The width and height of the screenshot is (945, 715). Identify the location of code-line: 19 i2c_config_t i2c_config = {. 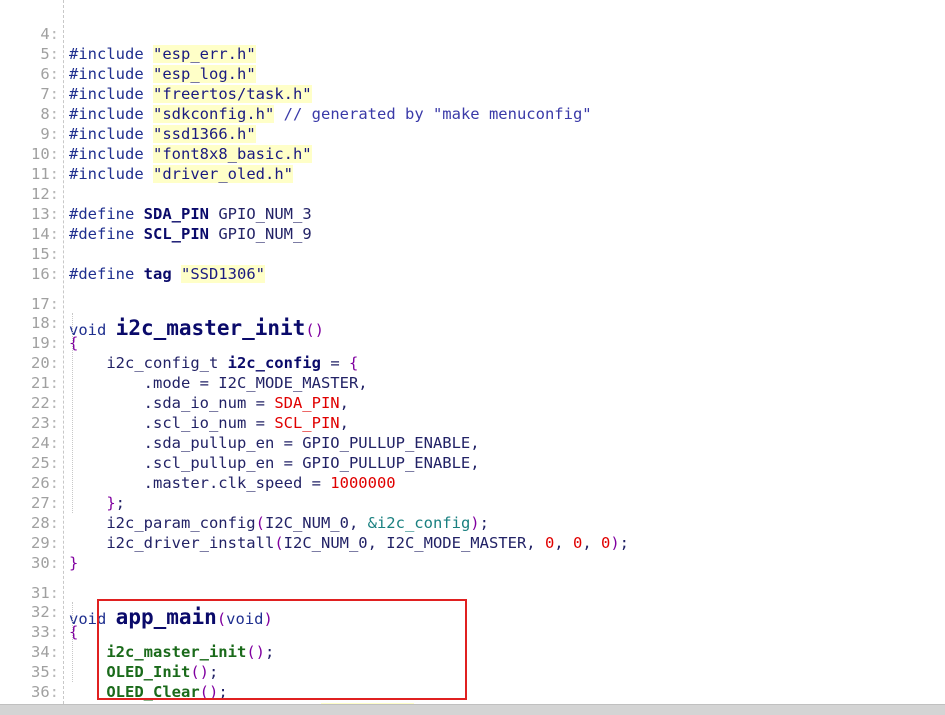
(472, 342).